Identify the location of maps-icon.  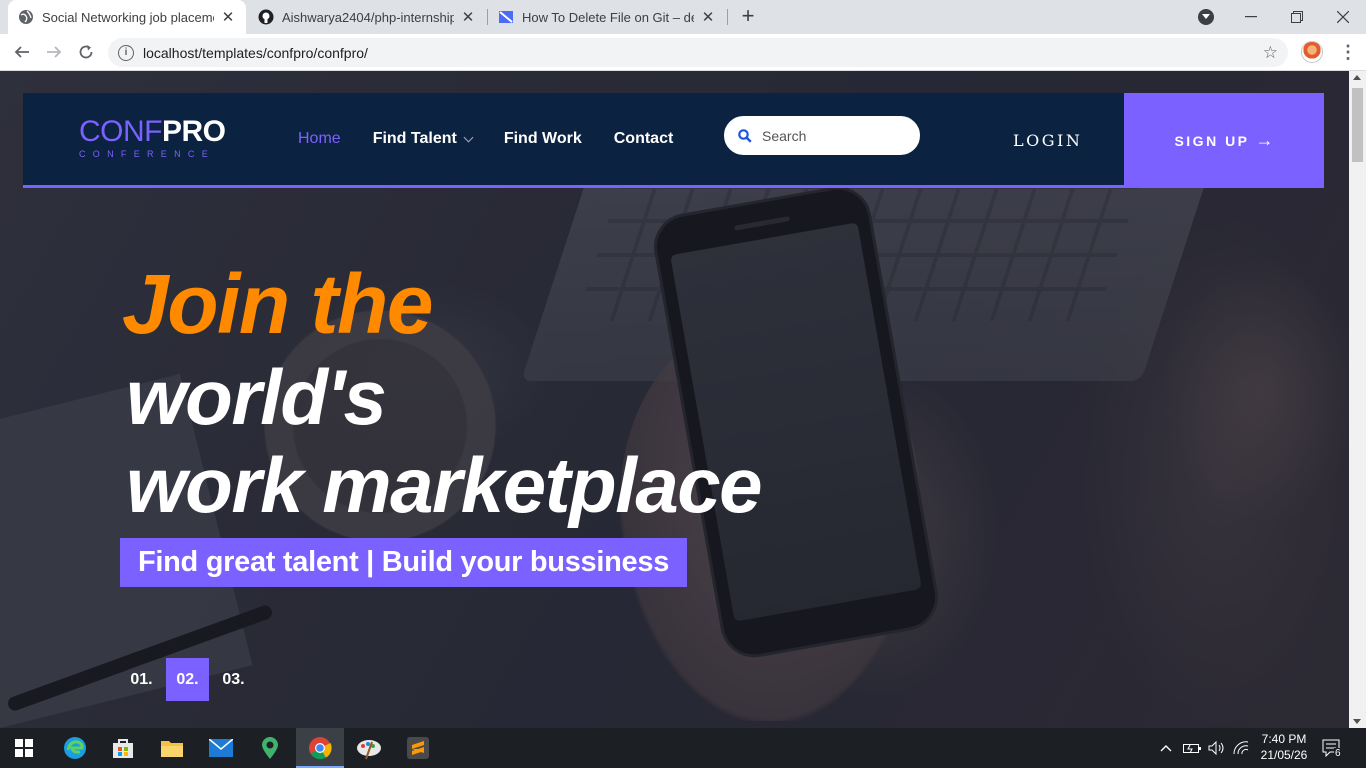
(270, 748).